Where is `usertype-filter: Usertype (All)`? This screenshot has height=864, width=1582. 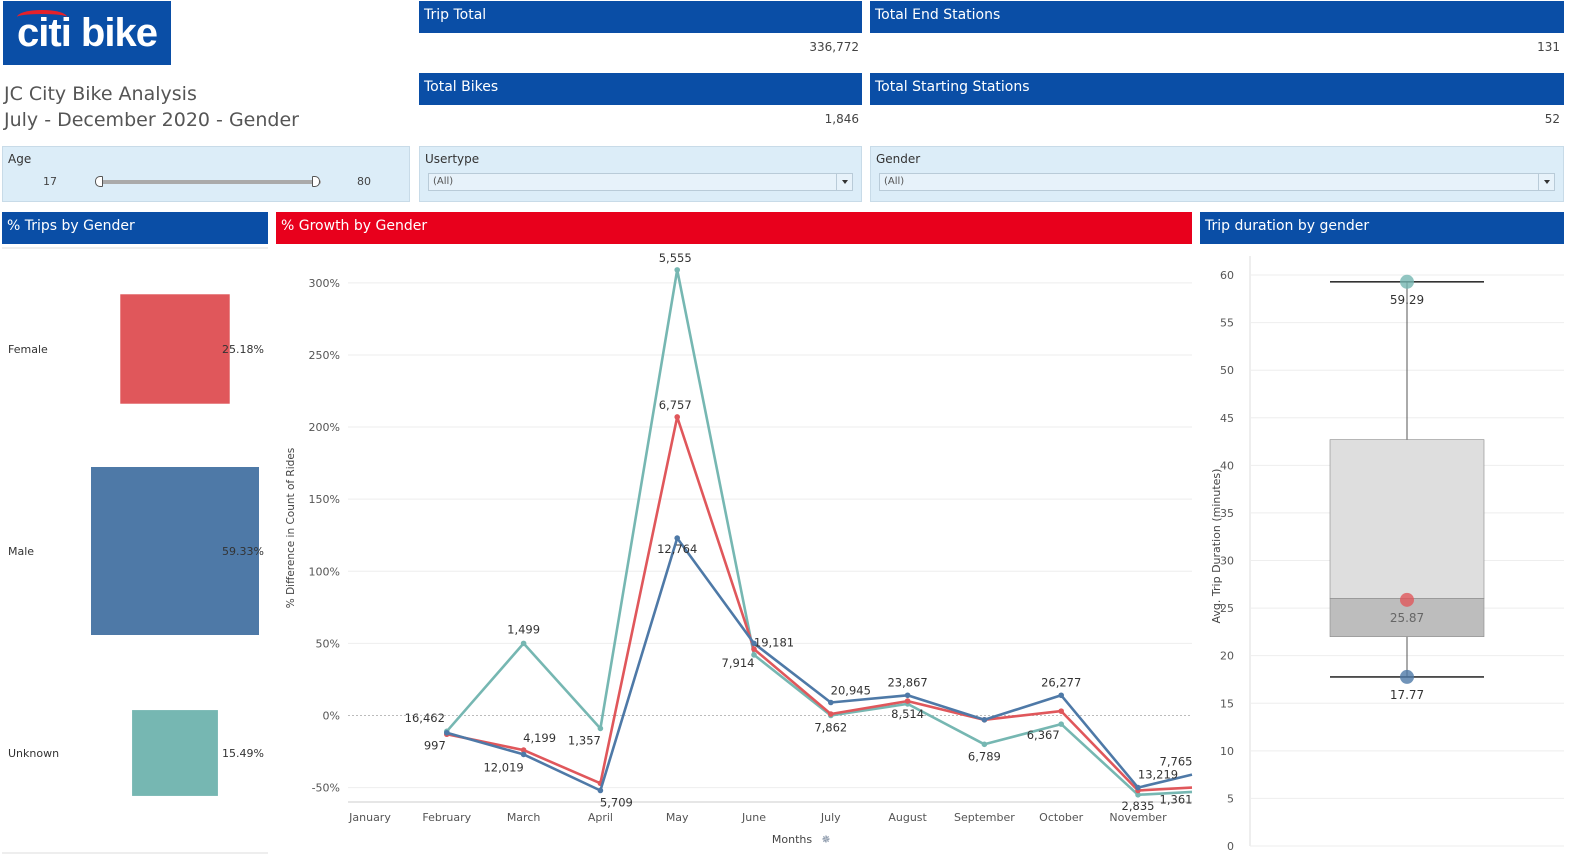
usertype-filter: Usertype (All) is located at coordinates (640, 174).